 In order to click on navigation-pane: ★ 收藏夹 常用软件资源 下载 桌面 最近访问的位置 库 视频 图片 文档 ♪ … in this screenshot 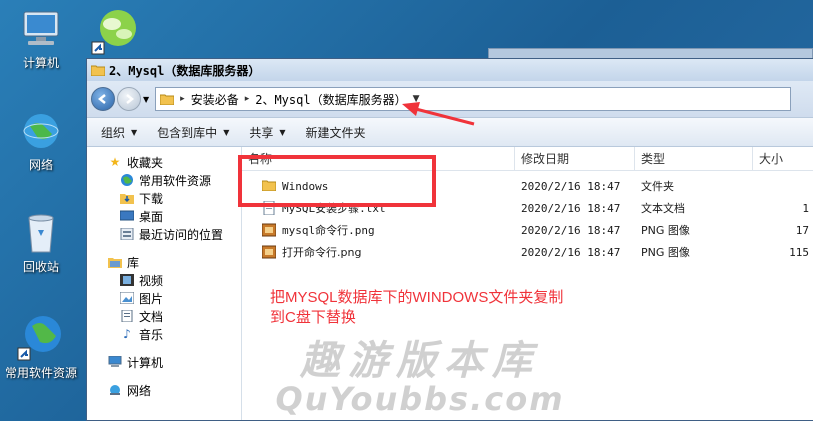, I will do `click(164, 283)`.